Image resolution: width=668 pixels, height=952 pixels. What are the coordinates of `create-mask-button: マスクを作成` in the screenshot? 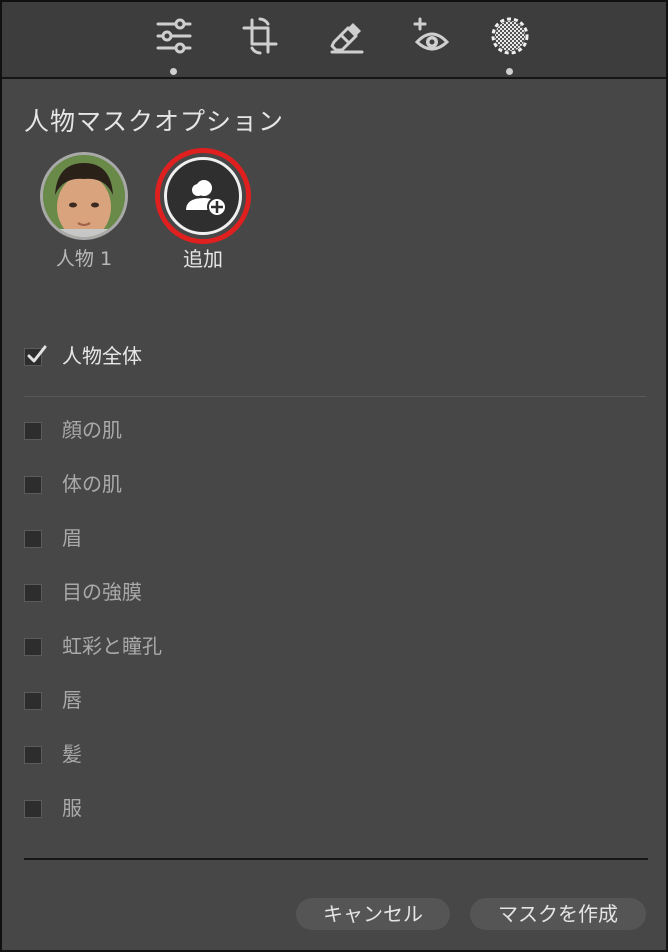 It's located at (558, 914).